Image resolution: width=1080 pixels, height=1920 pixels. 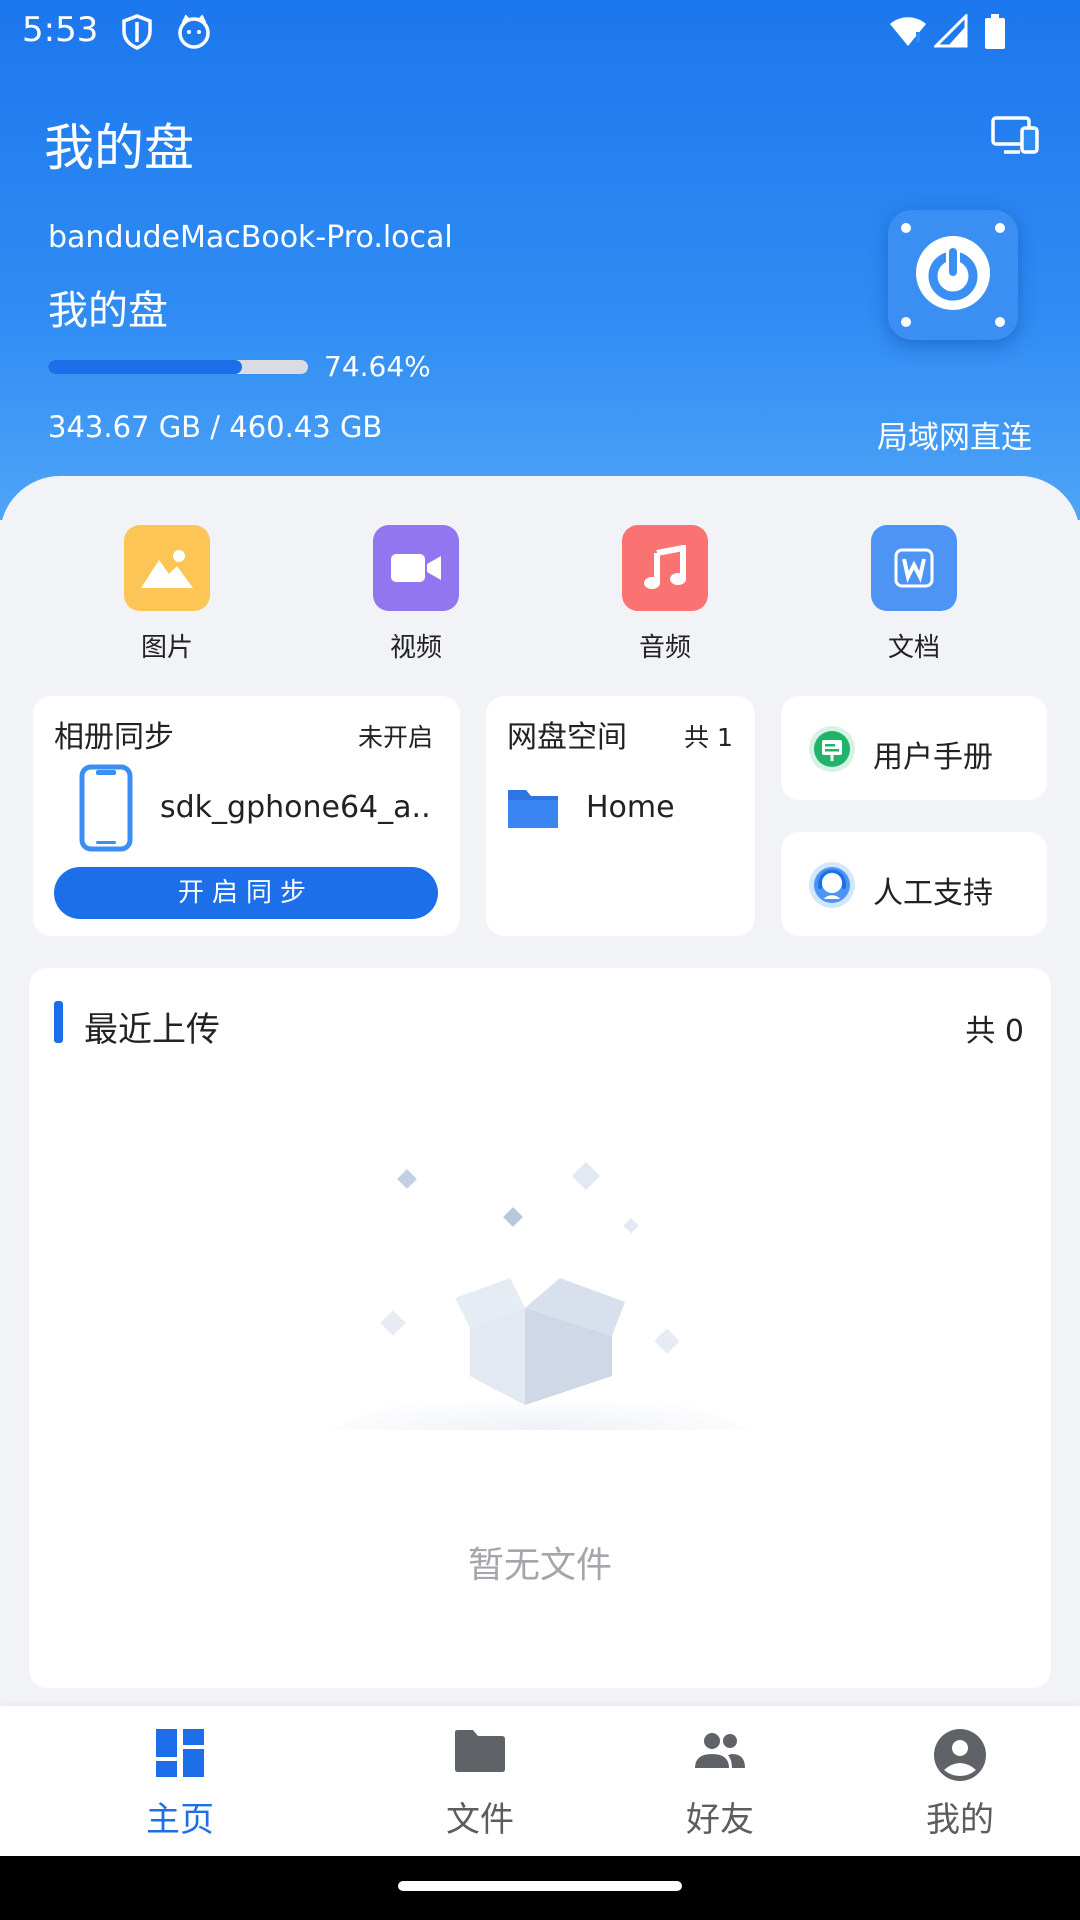 What do you see at coordinates (720, 1820) in the screenshot?
I see `nav-label: 好友` at bounding box center [720, 1820].